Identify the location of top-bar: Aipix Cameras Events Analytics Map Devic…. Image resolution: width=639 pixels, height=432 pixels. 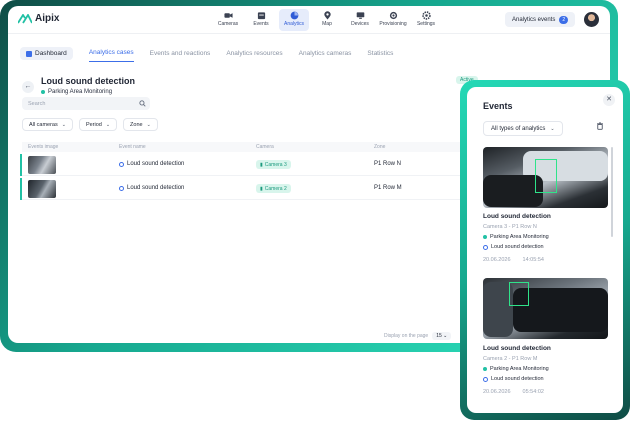
(309, 20).